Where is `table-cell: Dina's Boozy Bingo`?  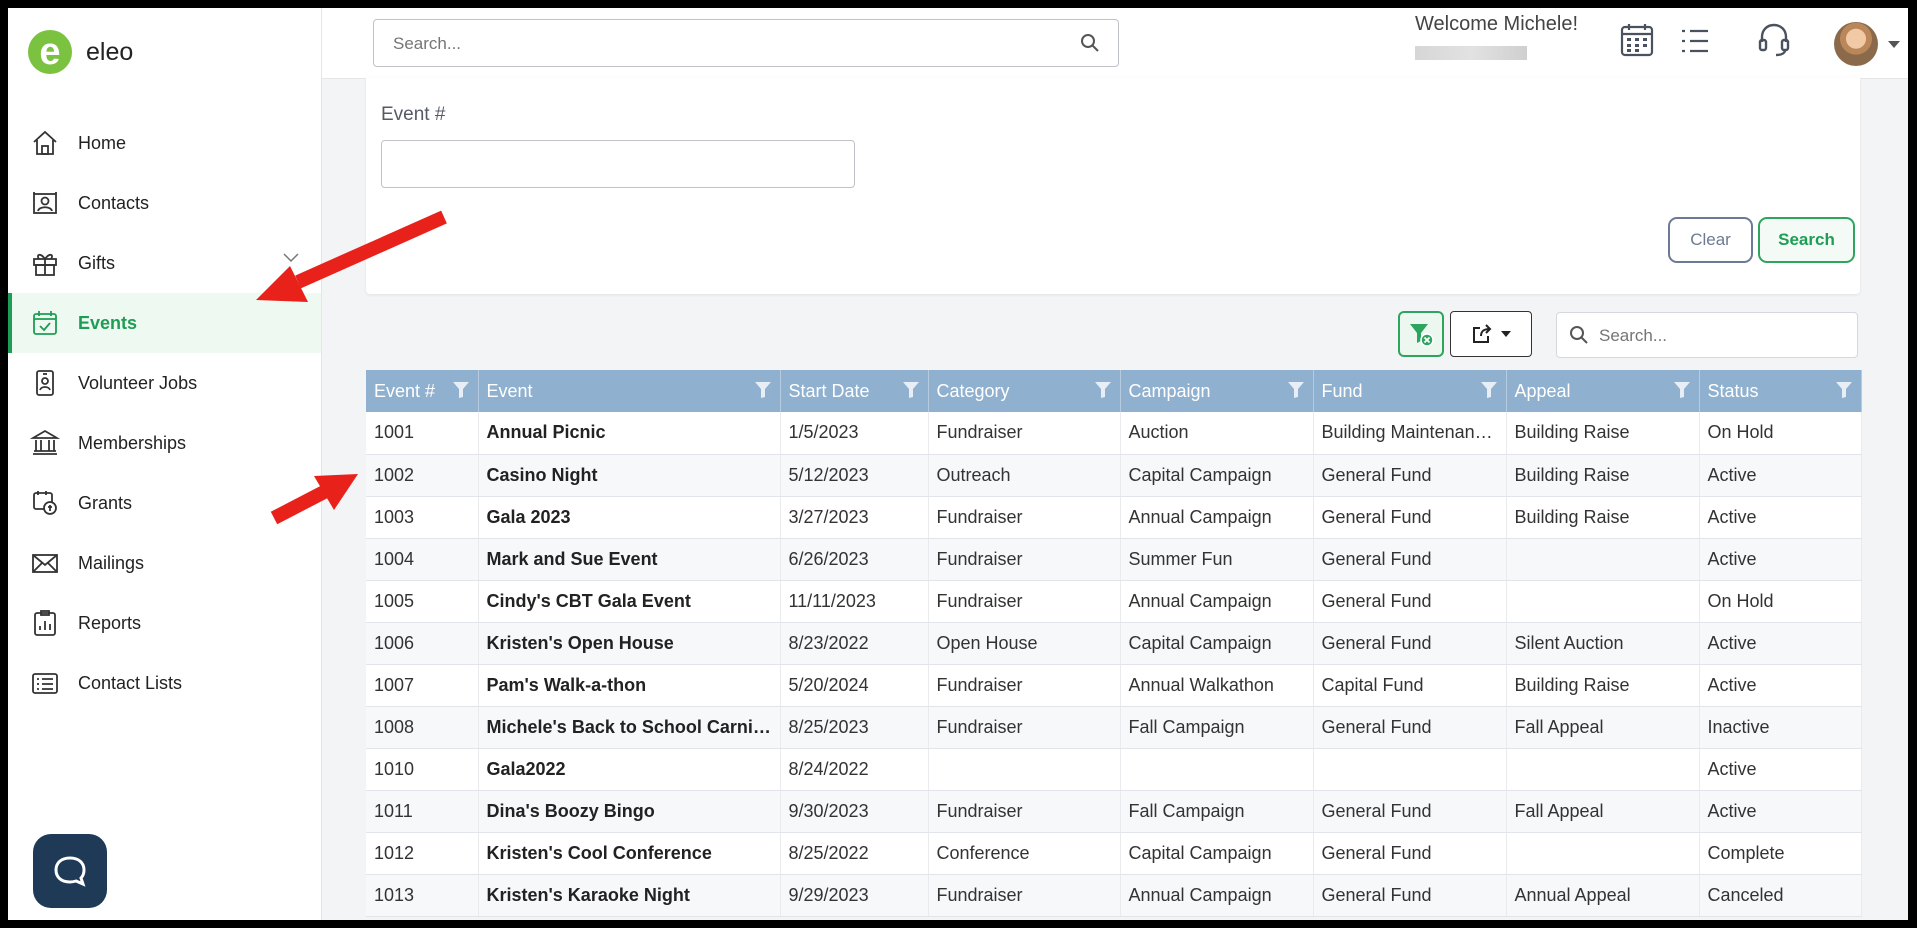
table-cell: Dina's Boozy Bingo is located at coordinates (629, 811).